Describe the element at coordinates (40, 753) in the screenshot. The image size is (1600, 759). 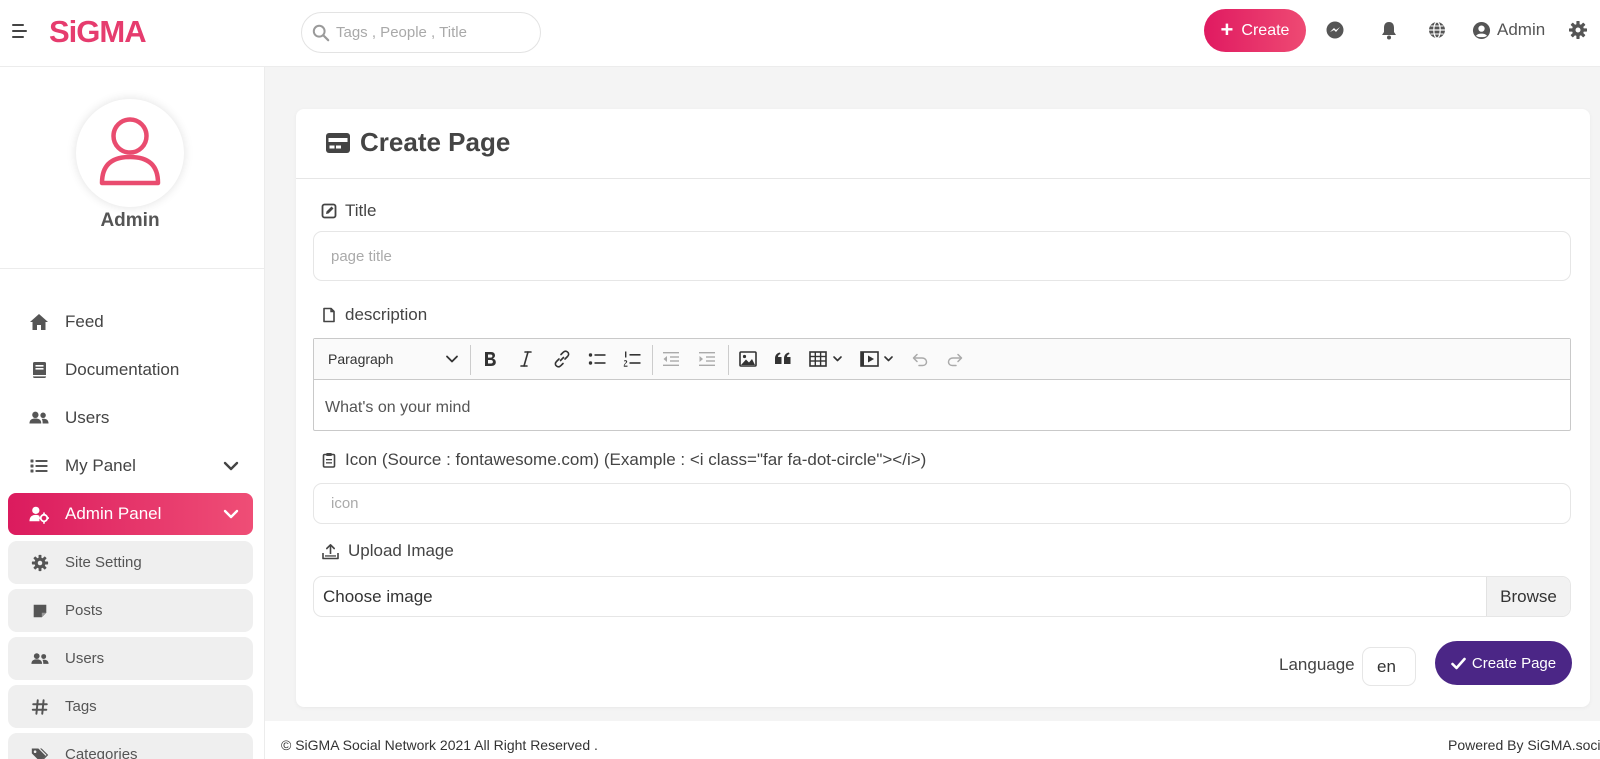
I see `tags-icon` at that location.